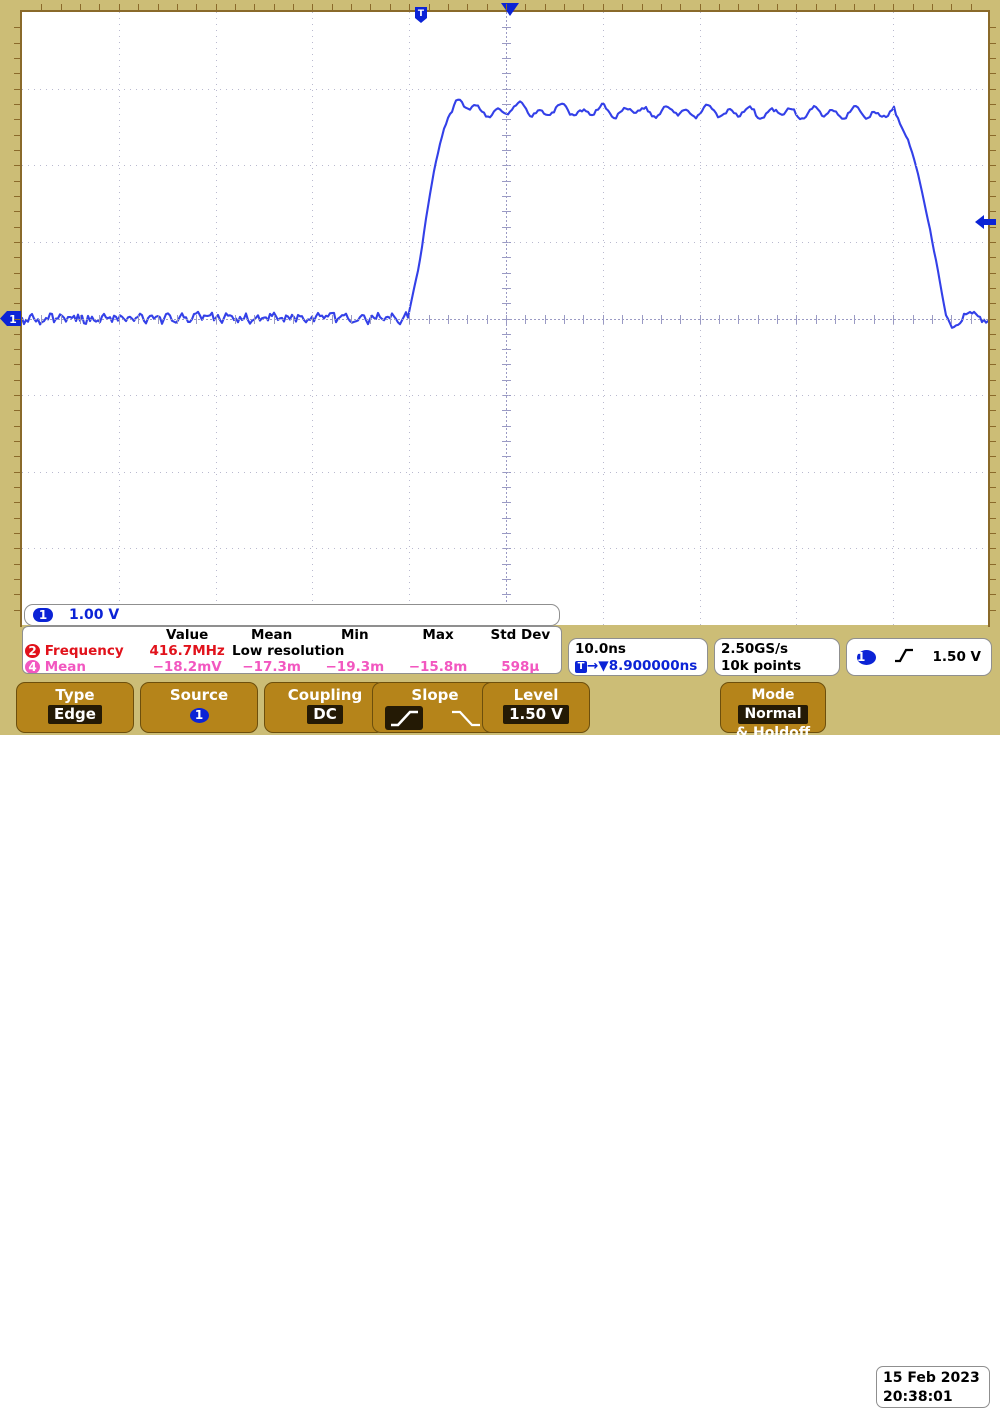 The height and width of the screenshot is (1408, 1000). What do you see at coordinates (32, 651) in the screenshot?
I see `measurement-badge: 2` at bounding box center [32, 651].